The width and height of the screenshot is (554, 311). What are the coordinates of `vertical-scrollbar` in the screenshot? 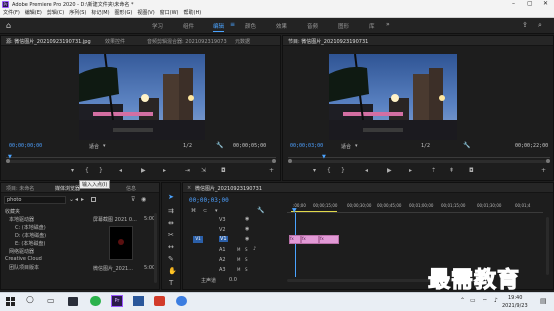 It's located at (155, 248).